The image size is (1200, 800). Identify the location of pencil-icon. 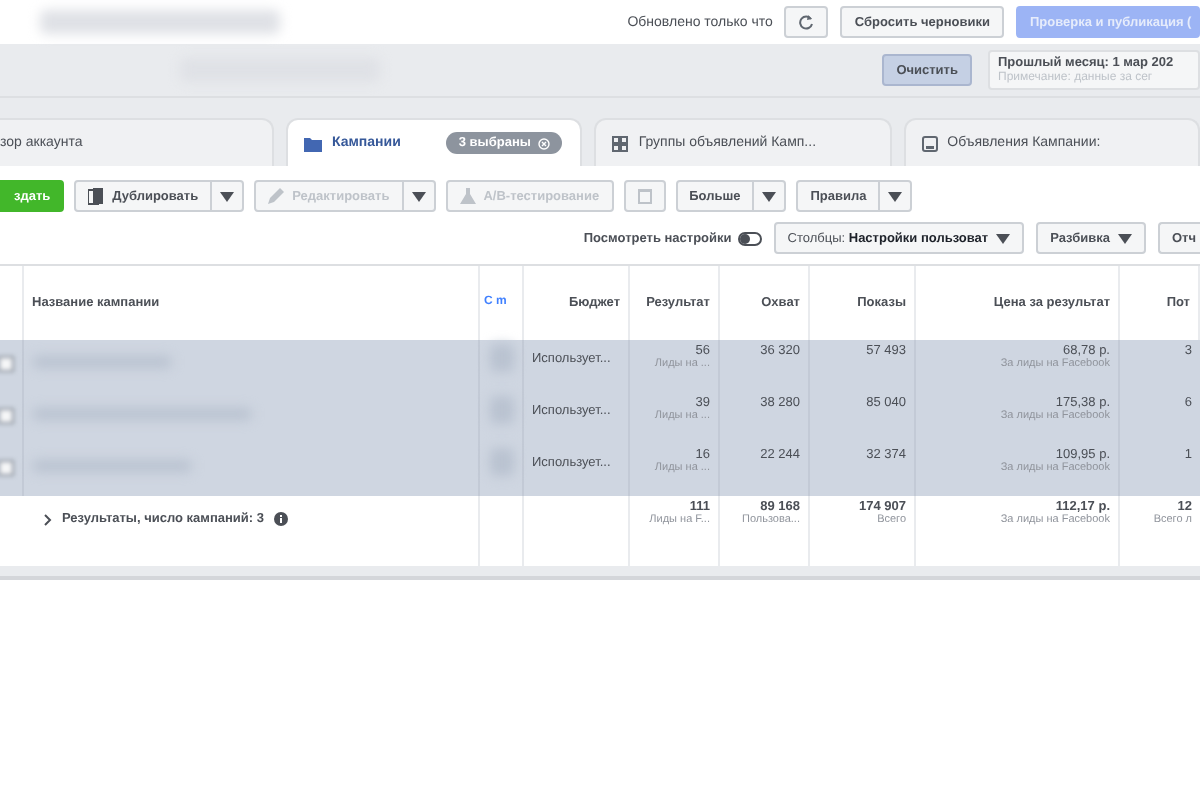
(276, 196).